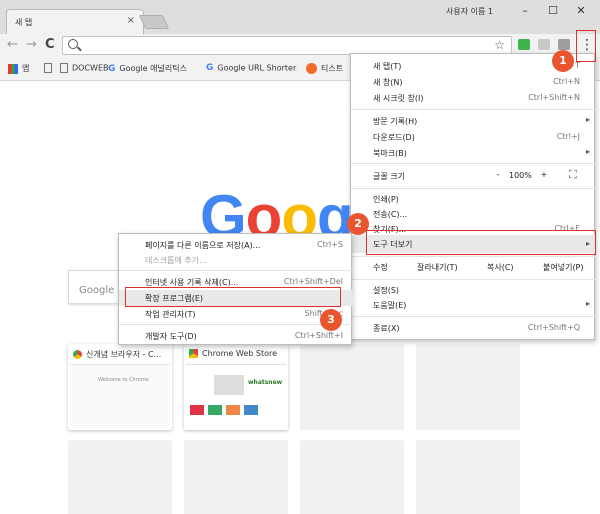 This screenshot has width=600, height=514. What do you see at coordinates (50, 45) in the screenshot?
I see `reload-button: C` at bounding box center [50, 45].